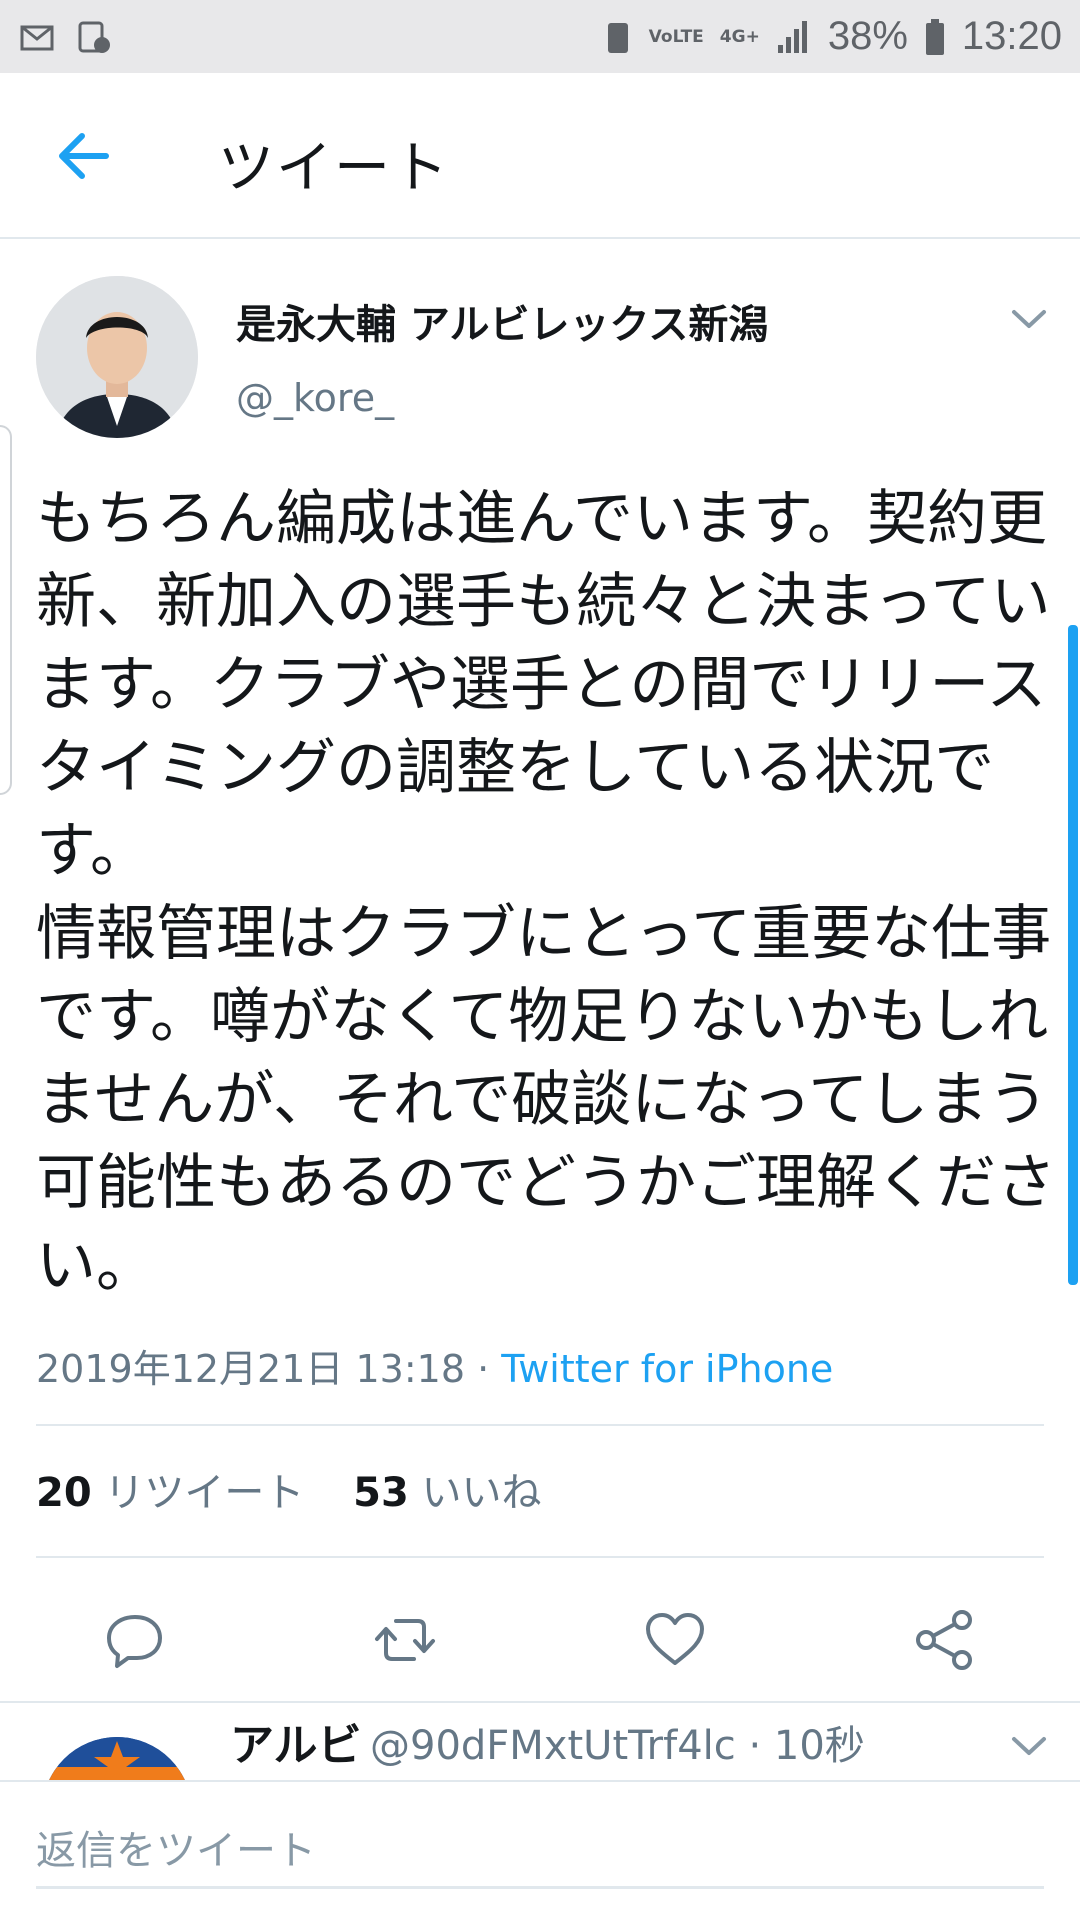 The width and height of the screenshot is (1080, 1920). What do you see at coordinates (204, 1493) in the screenshot?
I see `retweet-label: リツイート` at bounding box center [204, 1493].